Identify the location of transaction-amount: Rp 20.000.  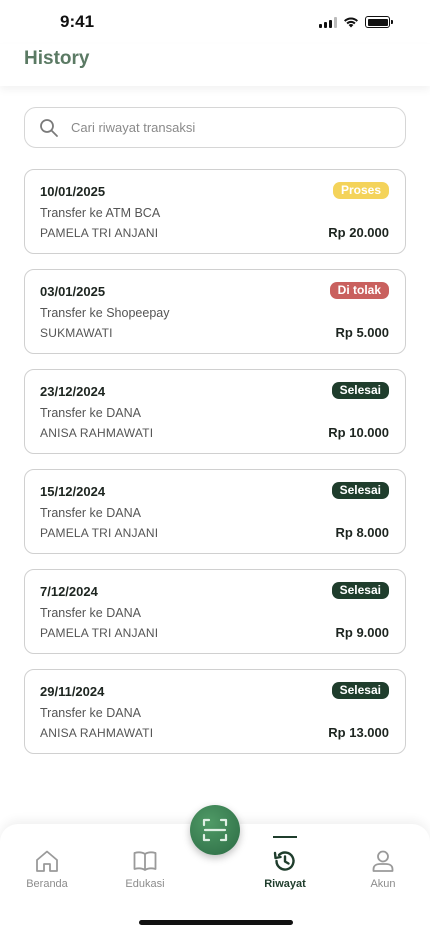
(358, 232).